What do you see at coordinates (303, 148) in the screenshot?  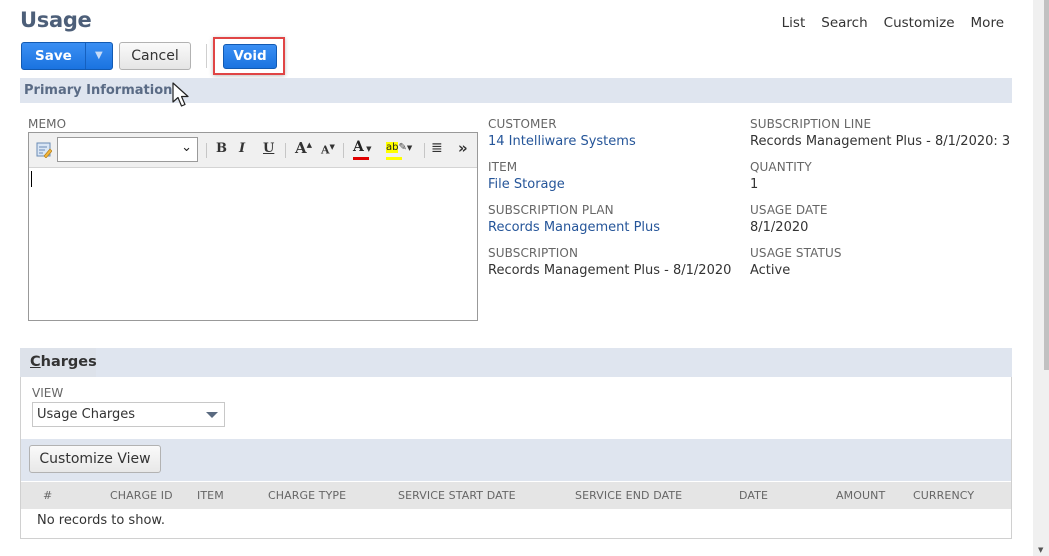 I see `increase-font-icon: A▲` at bounding box center [303, 148].